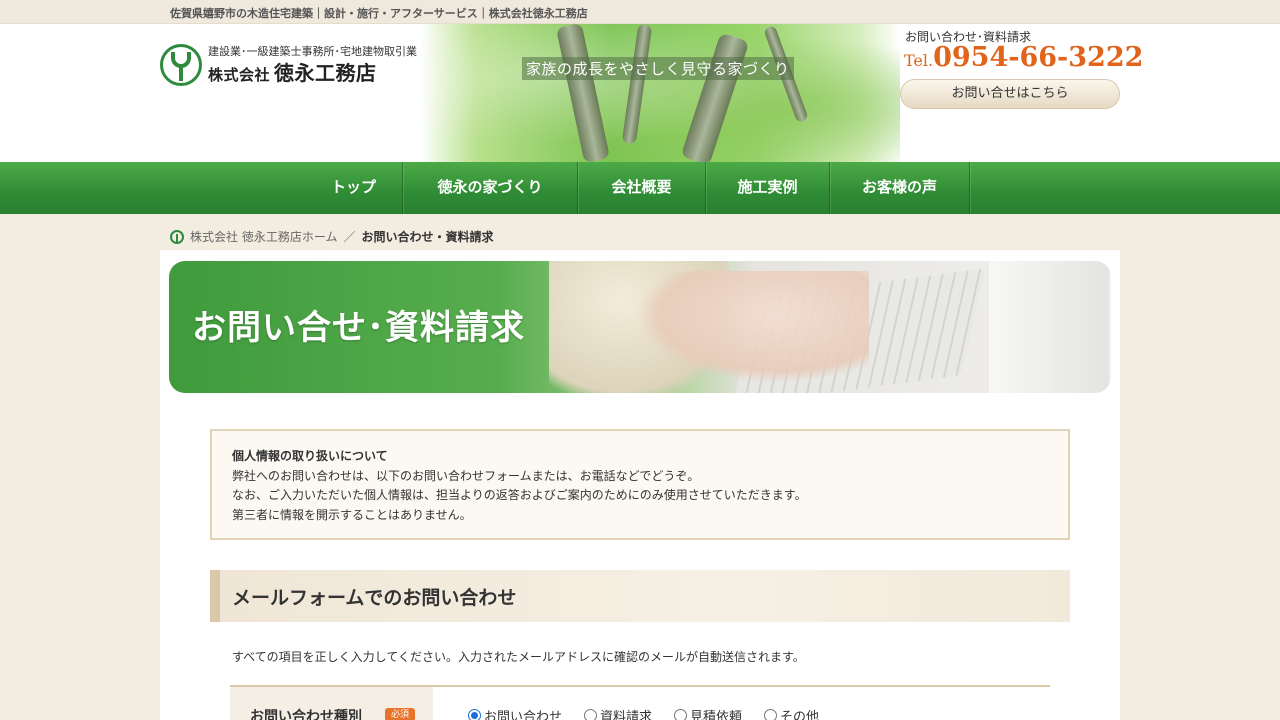 This screenshot has width=1280, height=720. I want to click on tel-prefix: Tel., so click(919, 60).